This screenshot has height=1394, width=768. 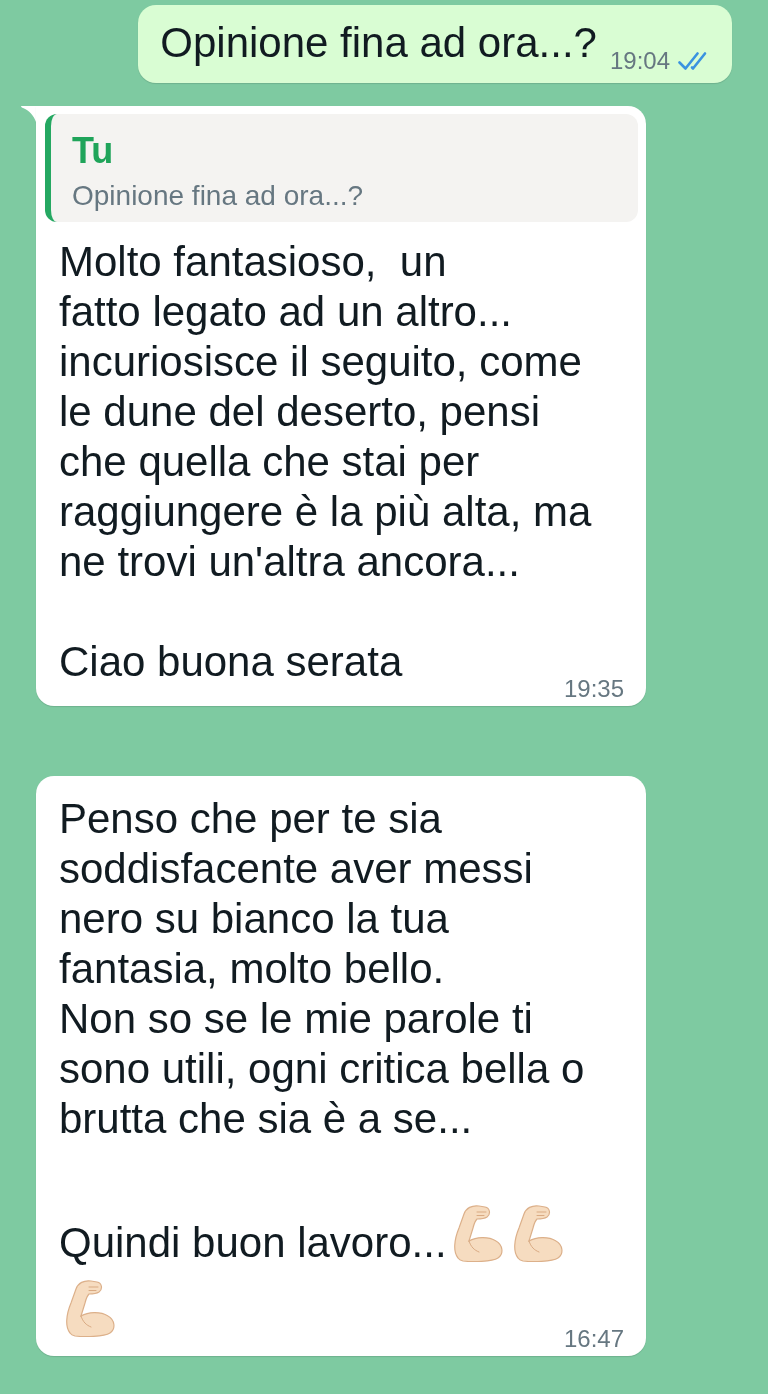 I want to click on timestamp: 16:47, so click(x=593, y=1339).